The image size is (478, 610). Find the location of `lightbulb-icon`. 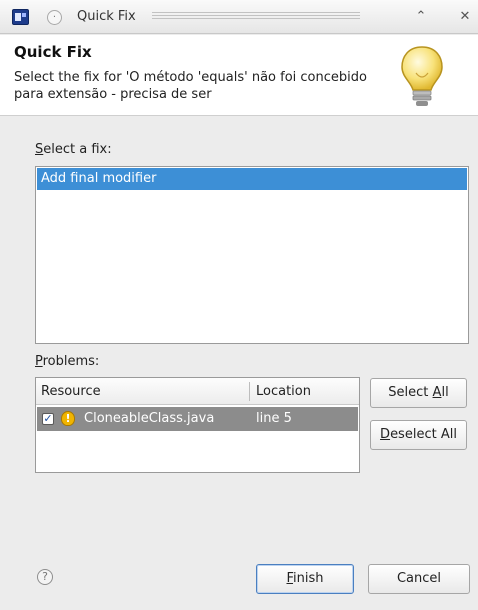

lightbulb-icon is located at coordinates (422, 76).